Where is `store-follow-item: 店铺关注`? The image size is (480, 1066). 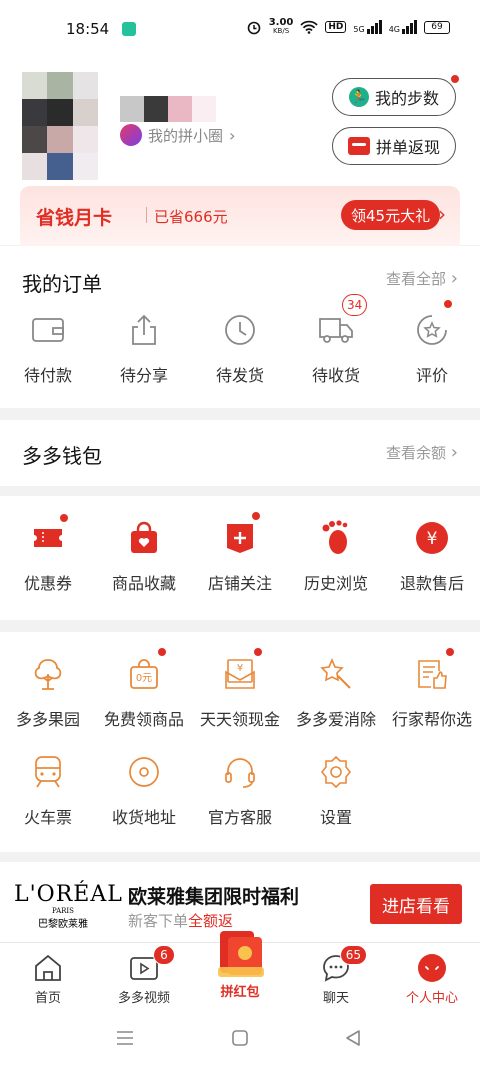 store-follow-item: 店铺关注 is located at coordinates (240, 552).